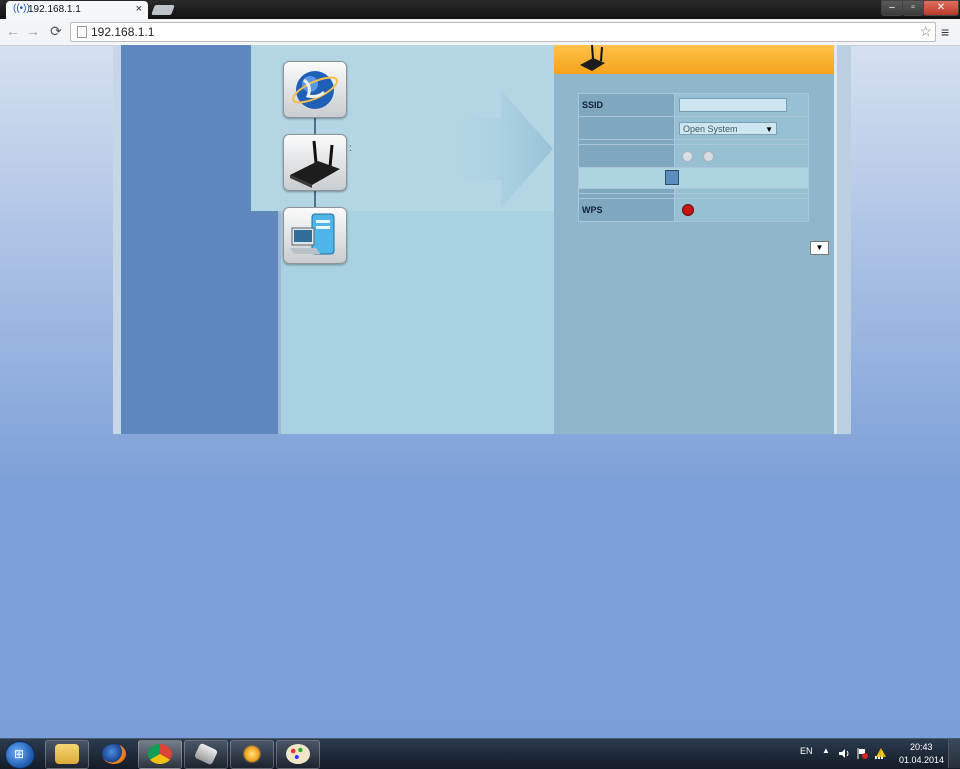 The image size is (960, 769). I want to click on firefox-logo-icon, so click(114, 754).